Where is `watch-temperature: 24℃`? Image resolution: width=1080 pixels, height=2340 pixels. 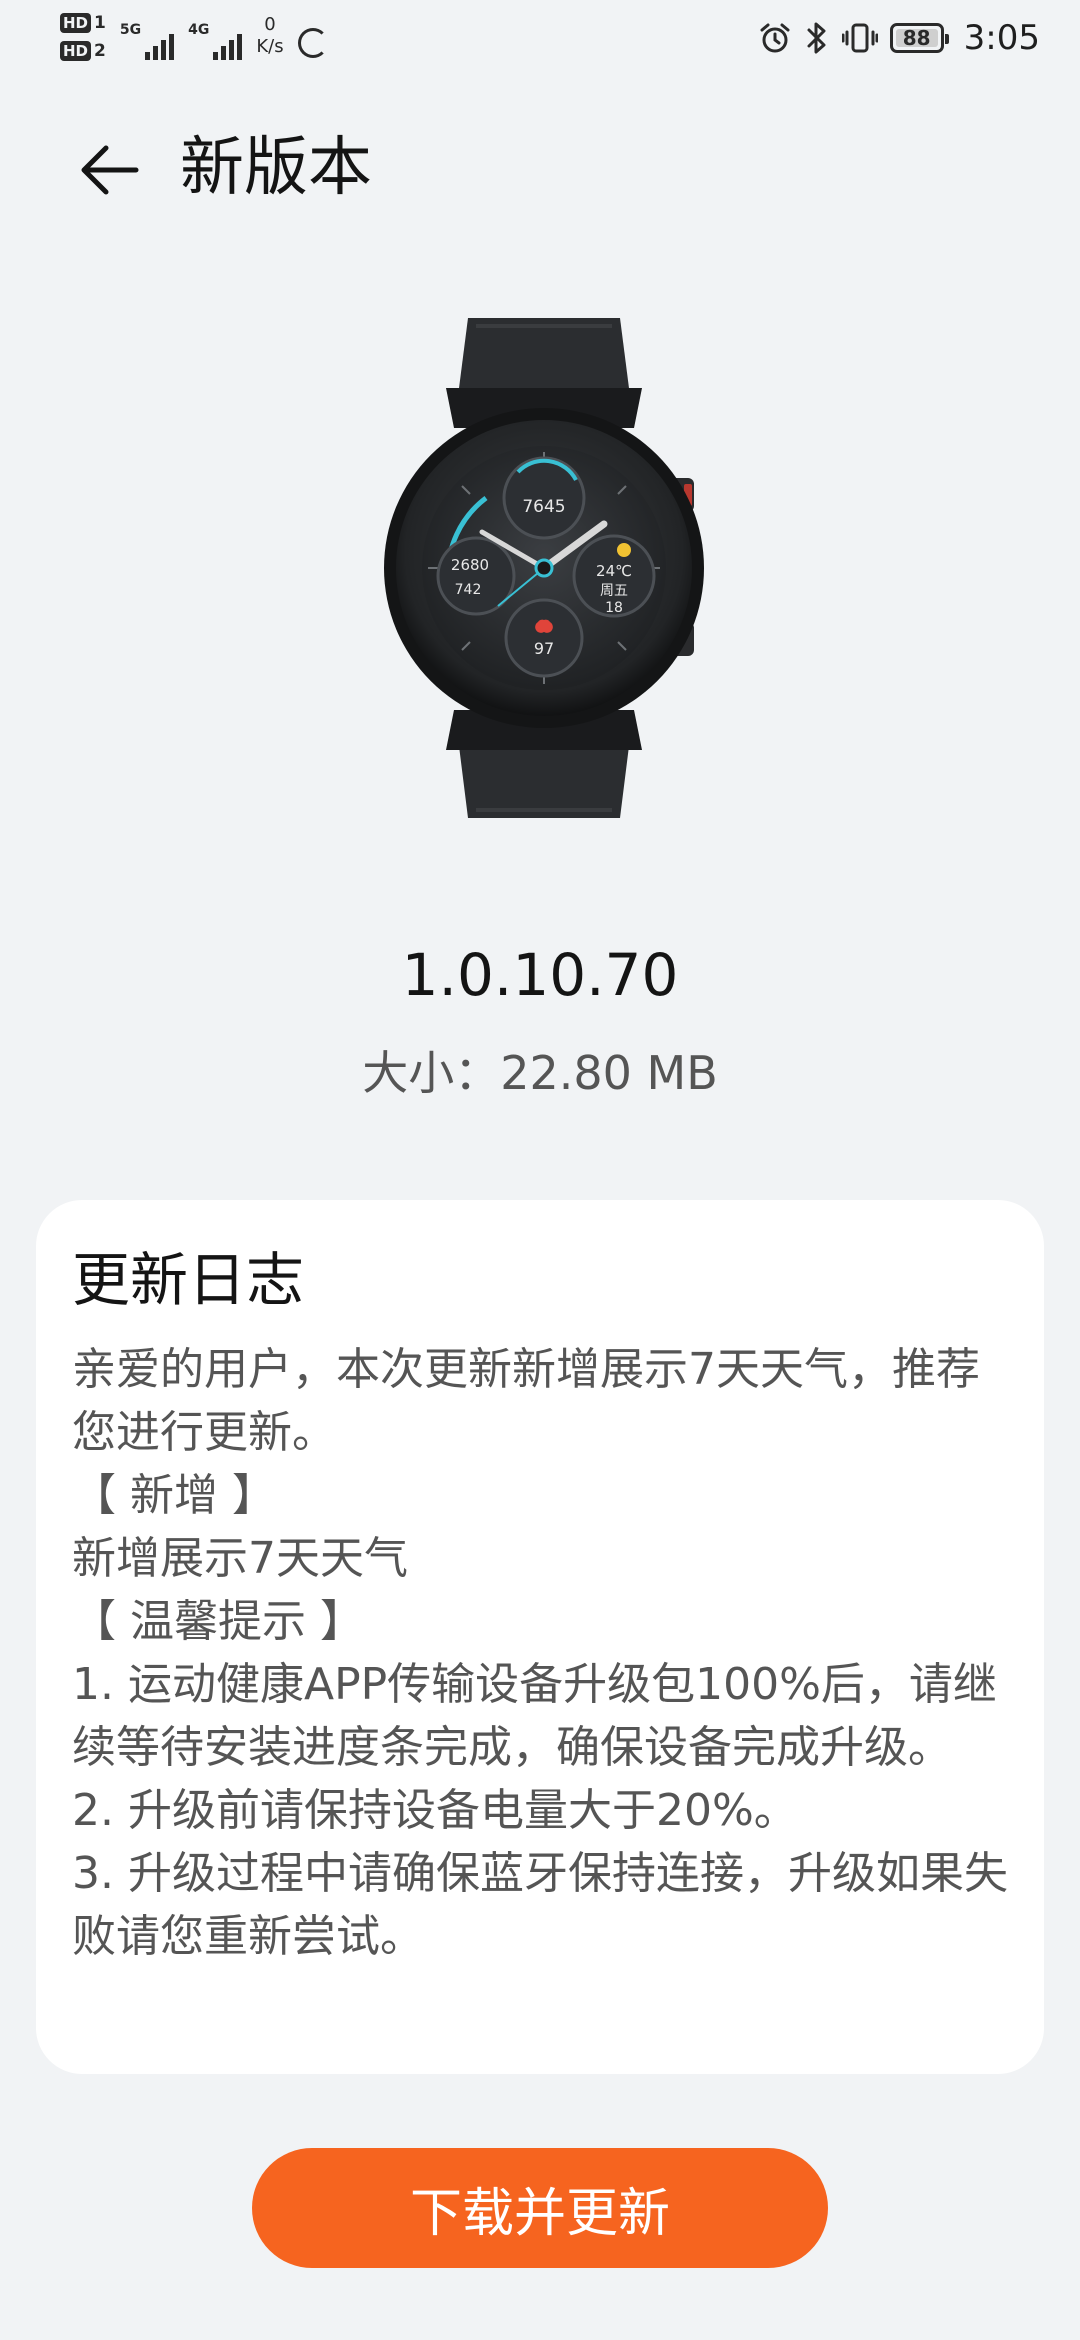 watch-temperature: 24℃ is located at coordinates (614, 571).